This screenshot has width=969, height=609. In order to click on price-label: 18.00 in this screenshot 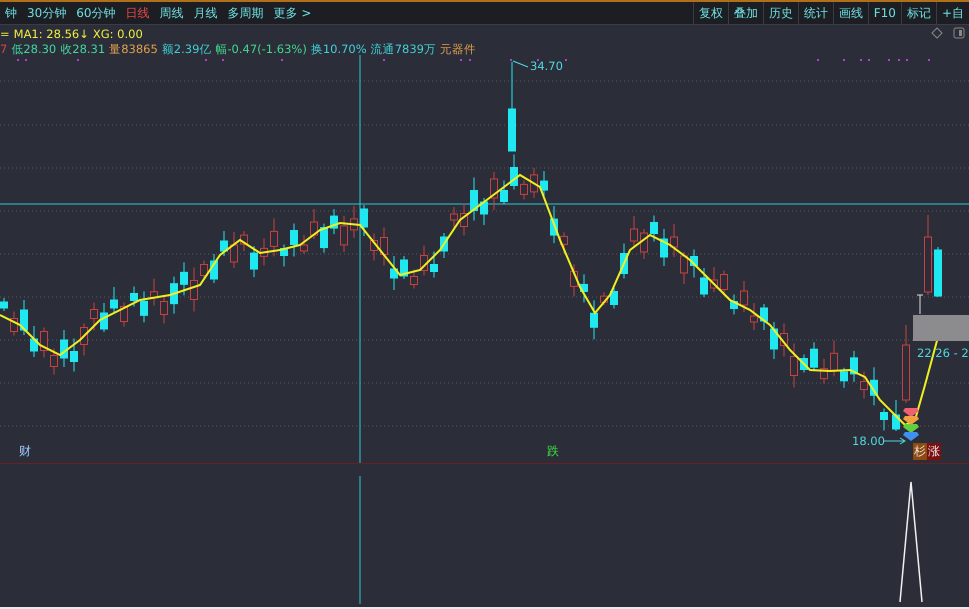, I will do `click(868, 441)`.